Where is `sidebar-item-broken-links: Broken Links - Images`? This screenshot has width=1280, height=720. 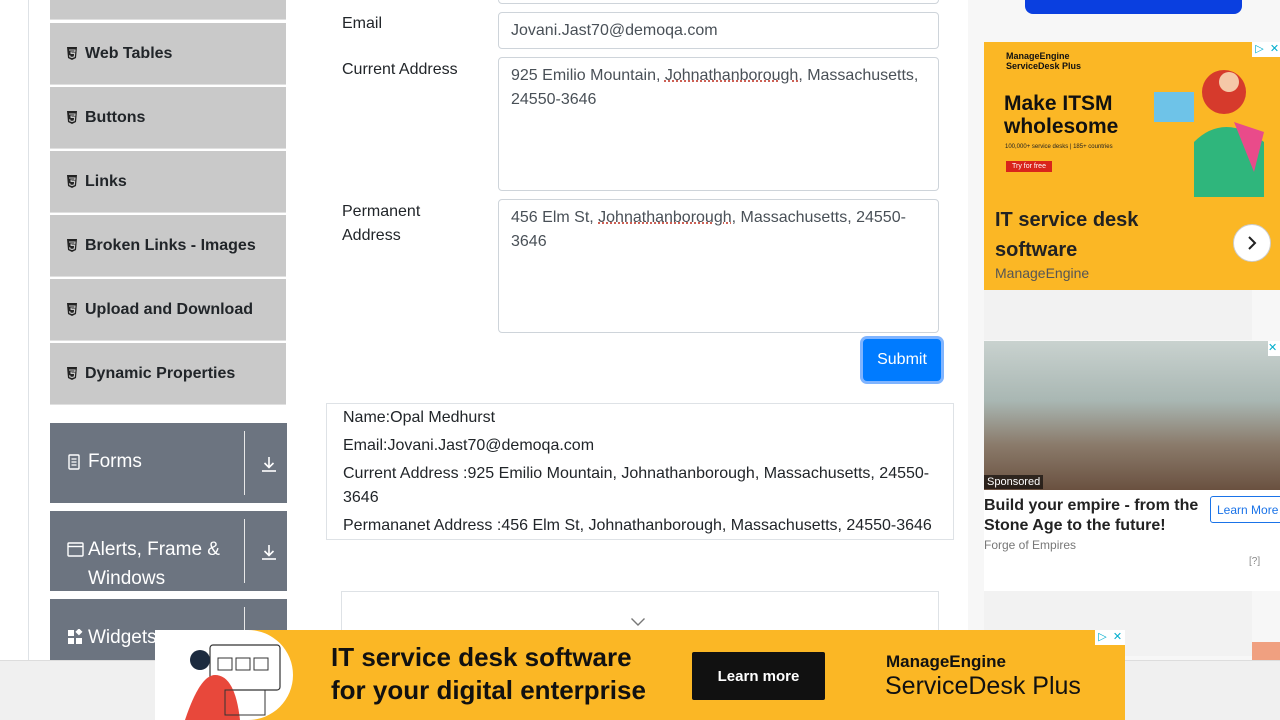 sidebar-item-broken-links: Broken Links - Images is located at coordinates (168, 246).